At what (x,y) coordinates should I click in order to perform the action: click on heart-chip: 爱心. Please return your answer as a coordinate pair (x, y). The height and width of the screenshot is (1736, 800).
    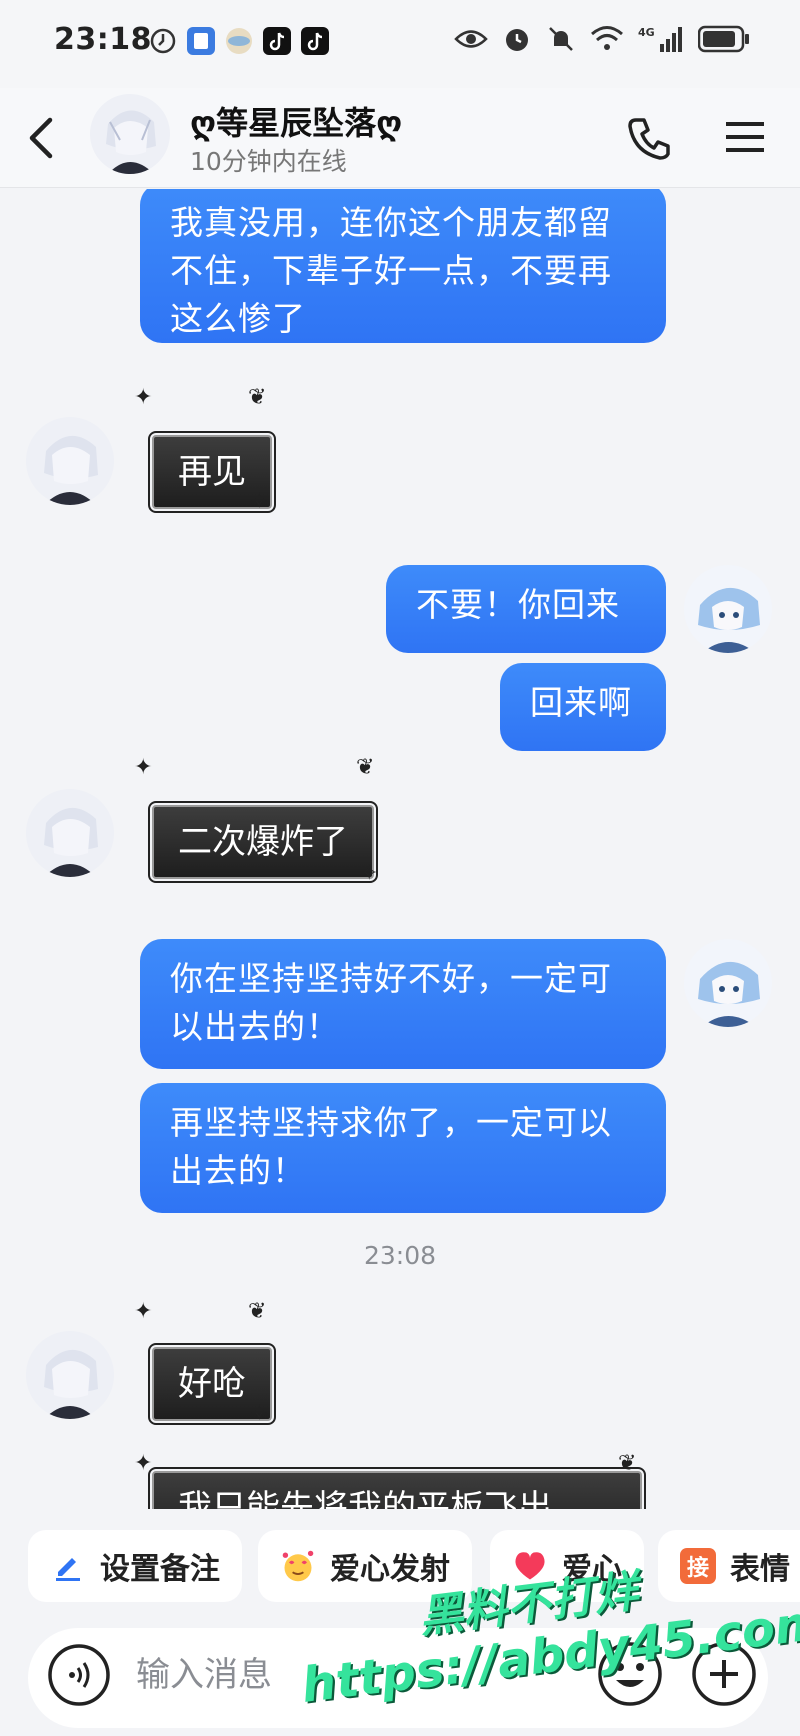
    Looking at the image, I should click on (567, 1566).